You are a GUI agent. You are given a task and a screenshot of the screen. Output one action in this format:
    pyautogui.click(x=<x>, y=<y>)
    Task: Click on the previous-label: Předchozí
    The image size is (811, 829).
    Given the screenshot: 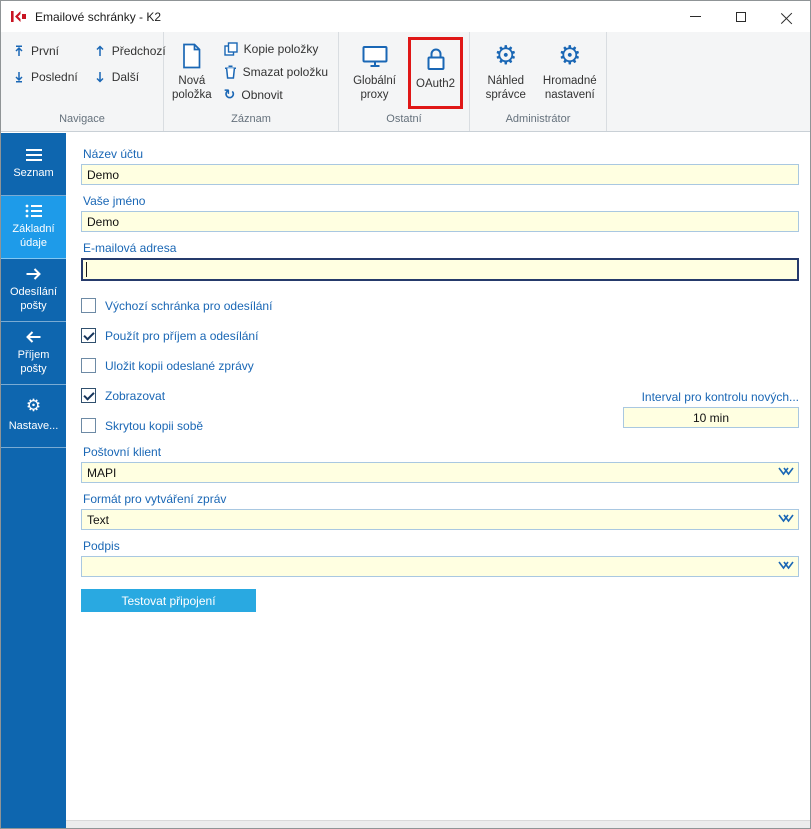 What is the action you would take?
    pyautogui.click(x=138, y=51)
    